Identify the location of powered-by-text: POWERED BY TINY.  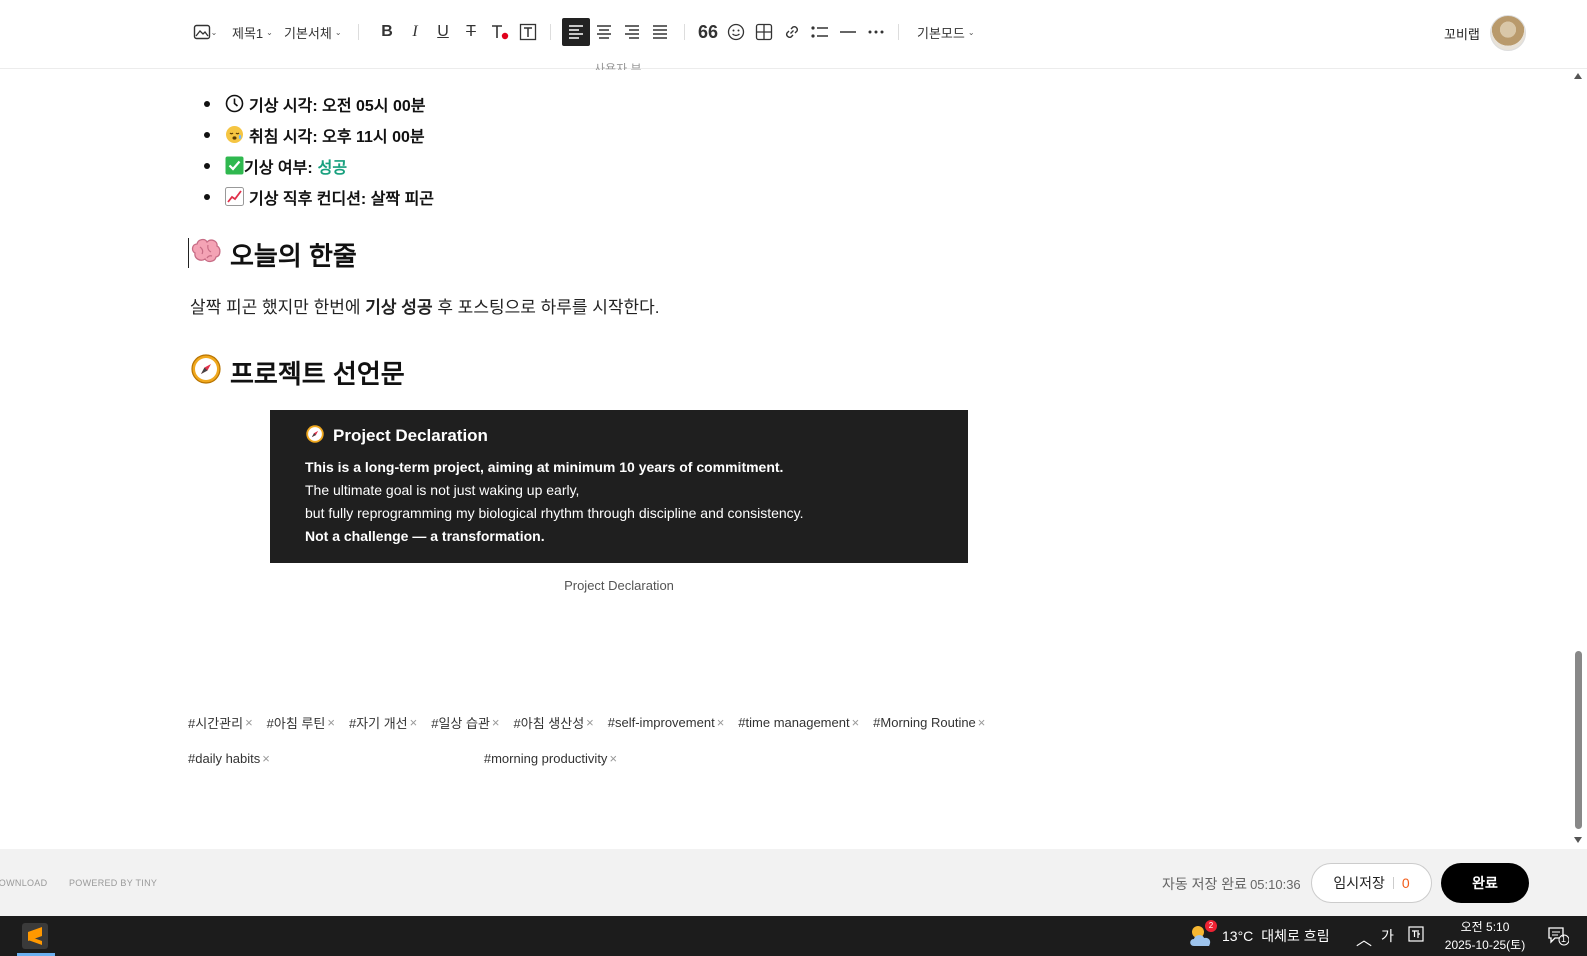
(113, 883).